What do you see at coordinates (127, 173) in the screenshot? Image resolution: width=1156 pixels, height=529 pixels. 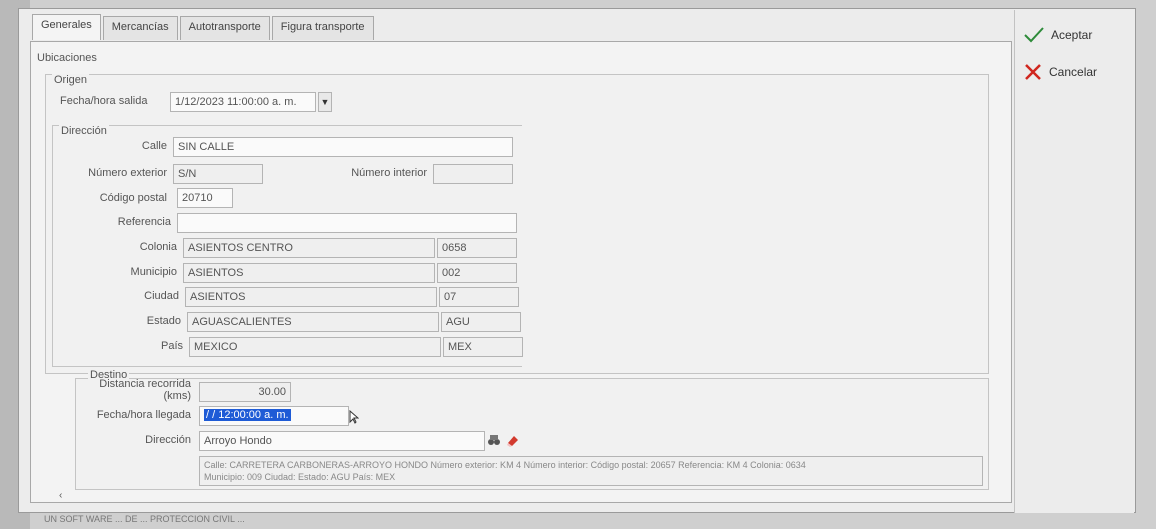 I see `numero-exterior-label: Número exterior` at bounding box center [127, 173].